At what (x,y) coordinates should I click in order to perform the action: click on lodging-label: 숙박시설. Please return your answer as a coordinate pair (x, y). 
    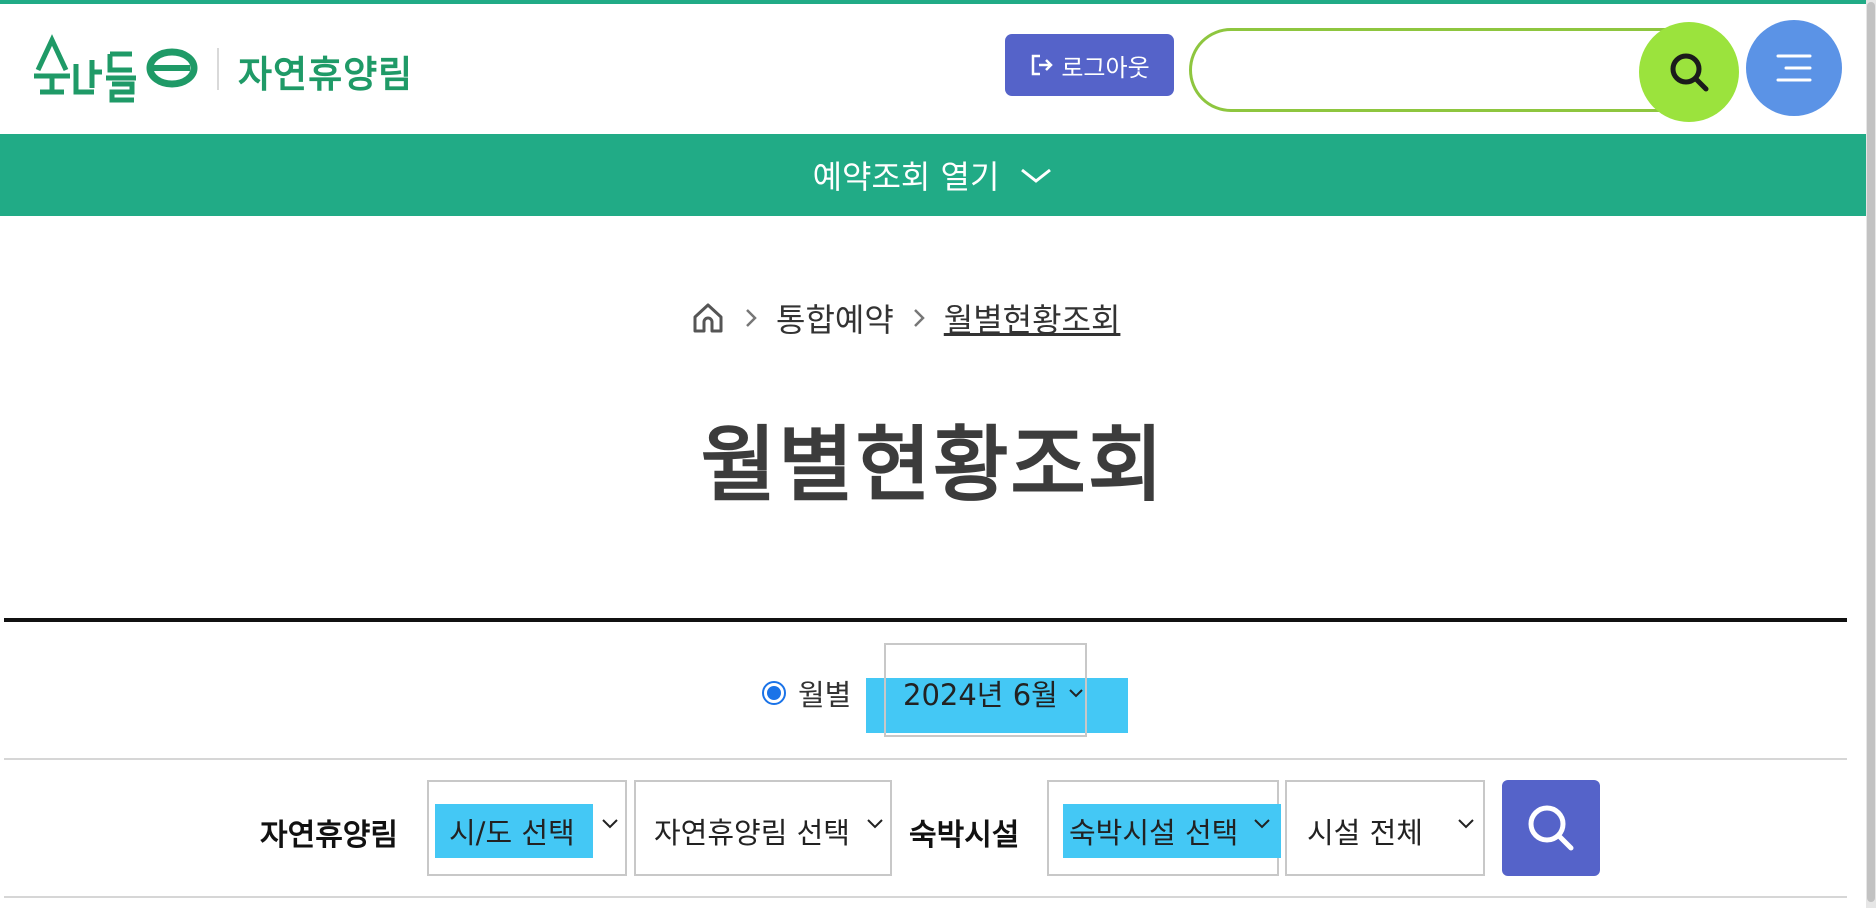
    Looking at the image, I should click on (964, 835).